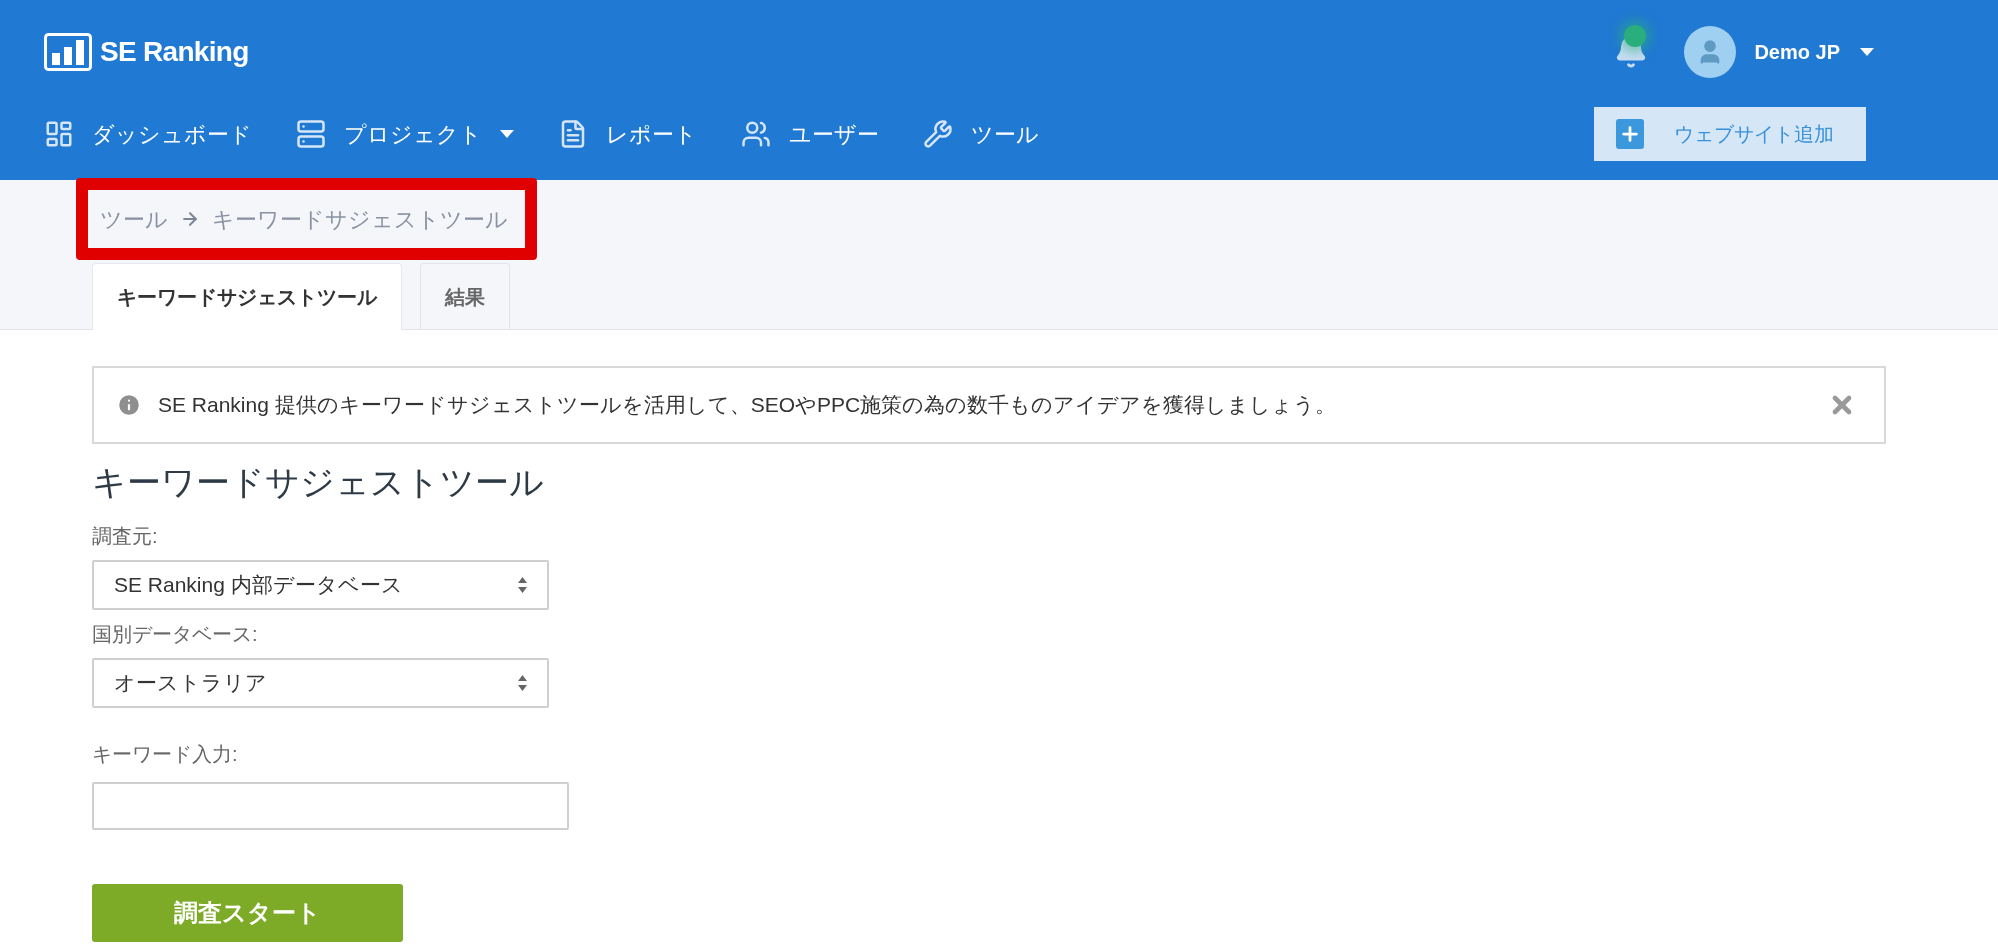 The width and height of the screenshot is (1998, 948). I want to click on input-field, so click(330, 806).